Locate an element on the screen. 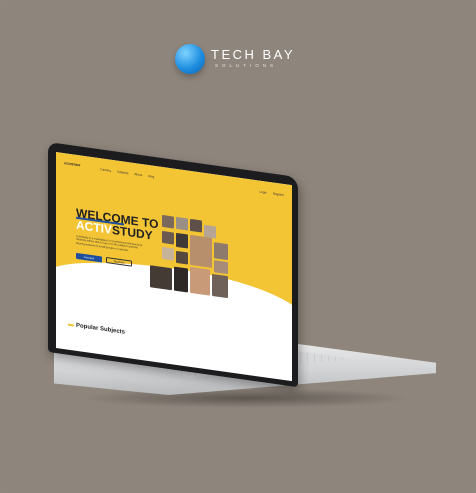 The height and width of the screenshot is (493, 476). photo-grid is located at coordinates (213, 270).